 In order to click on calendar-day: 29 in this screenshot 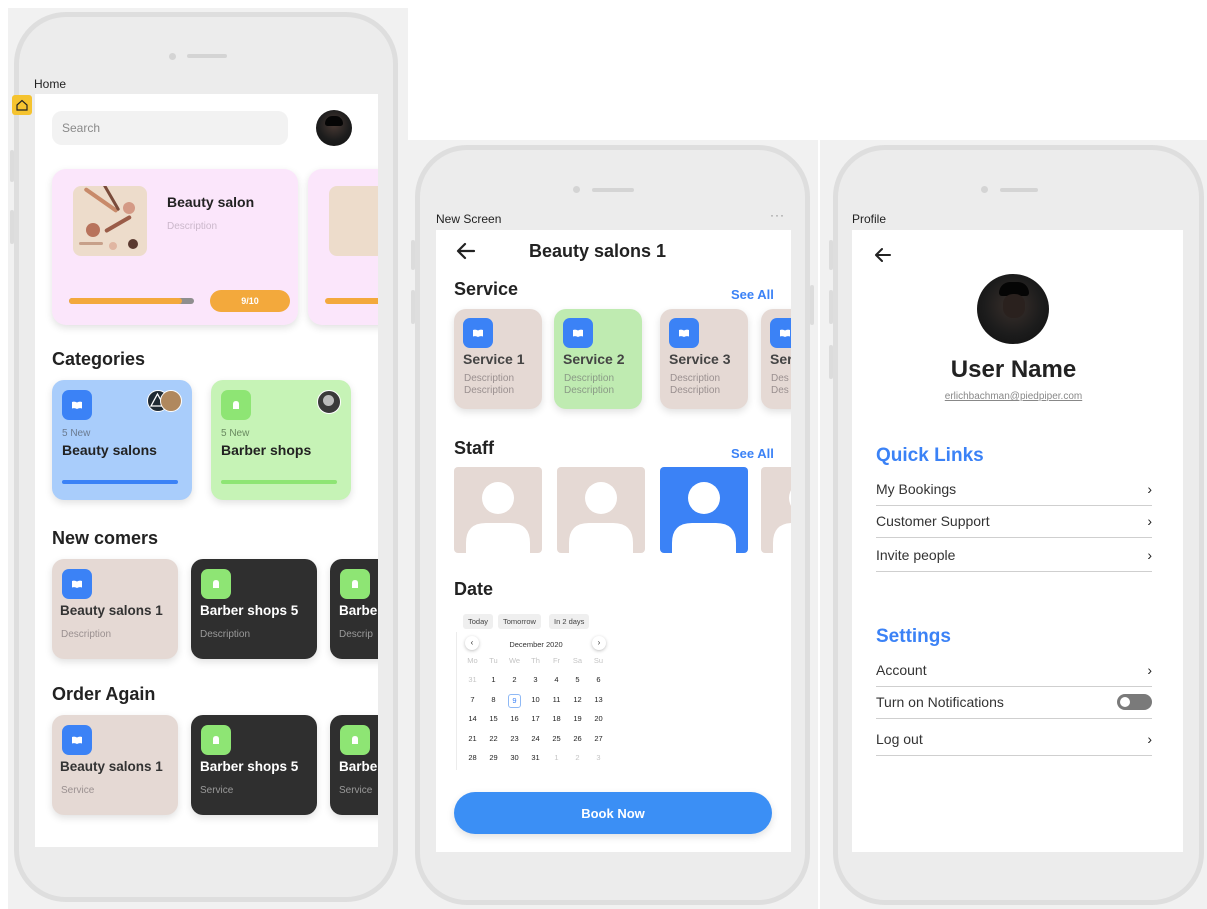, I will do `click(493, 758)`.